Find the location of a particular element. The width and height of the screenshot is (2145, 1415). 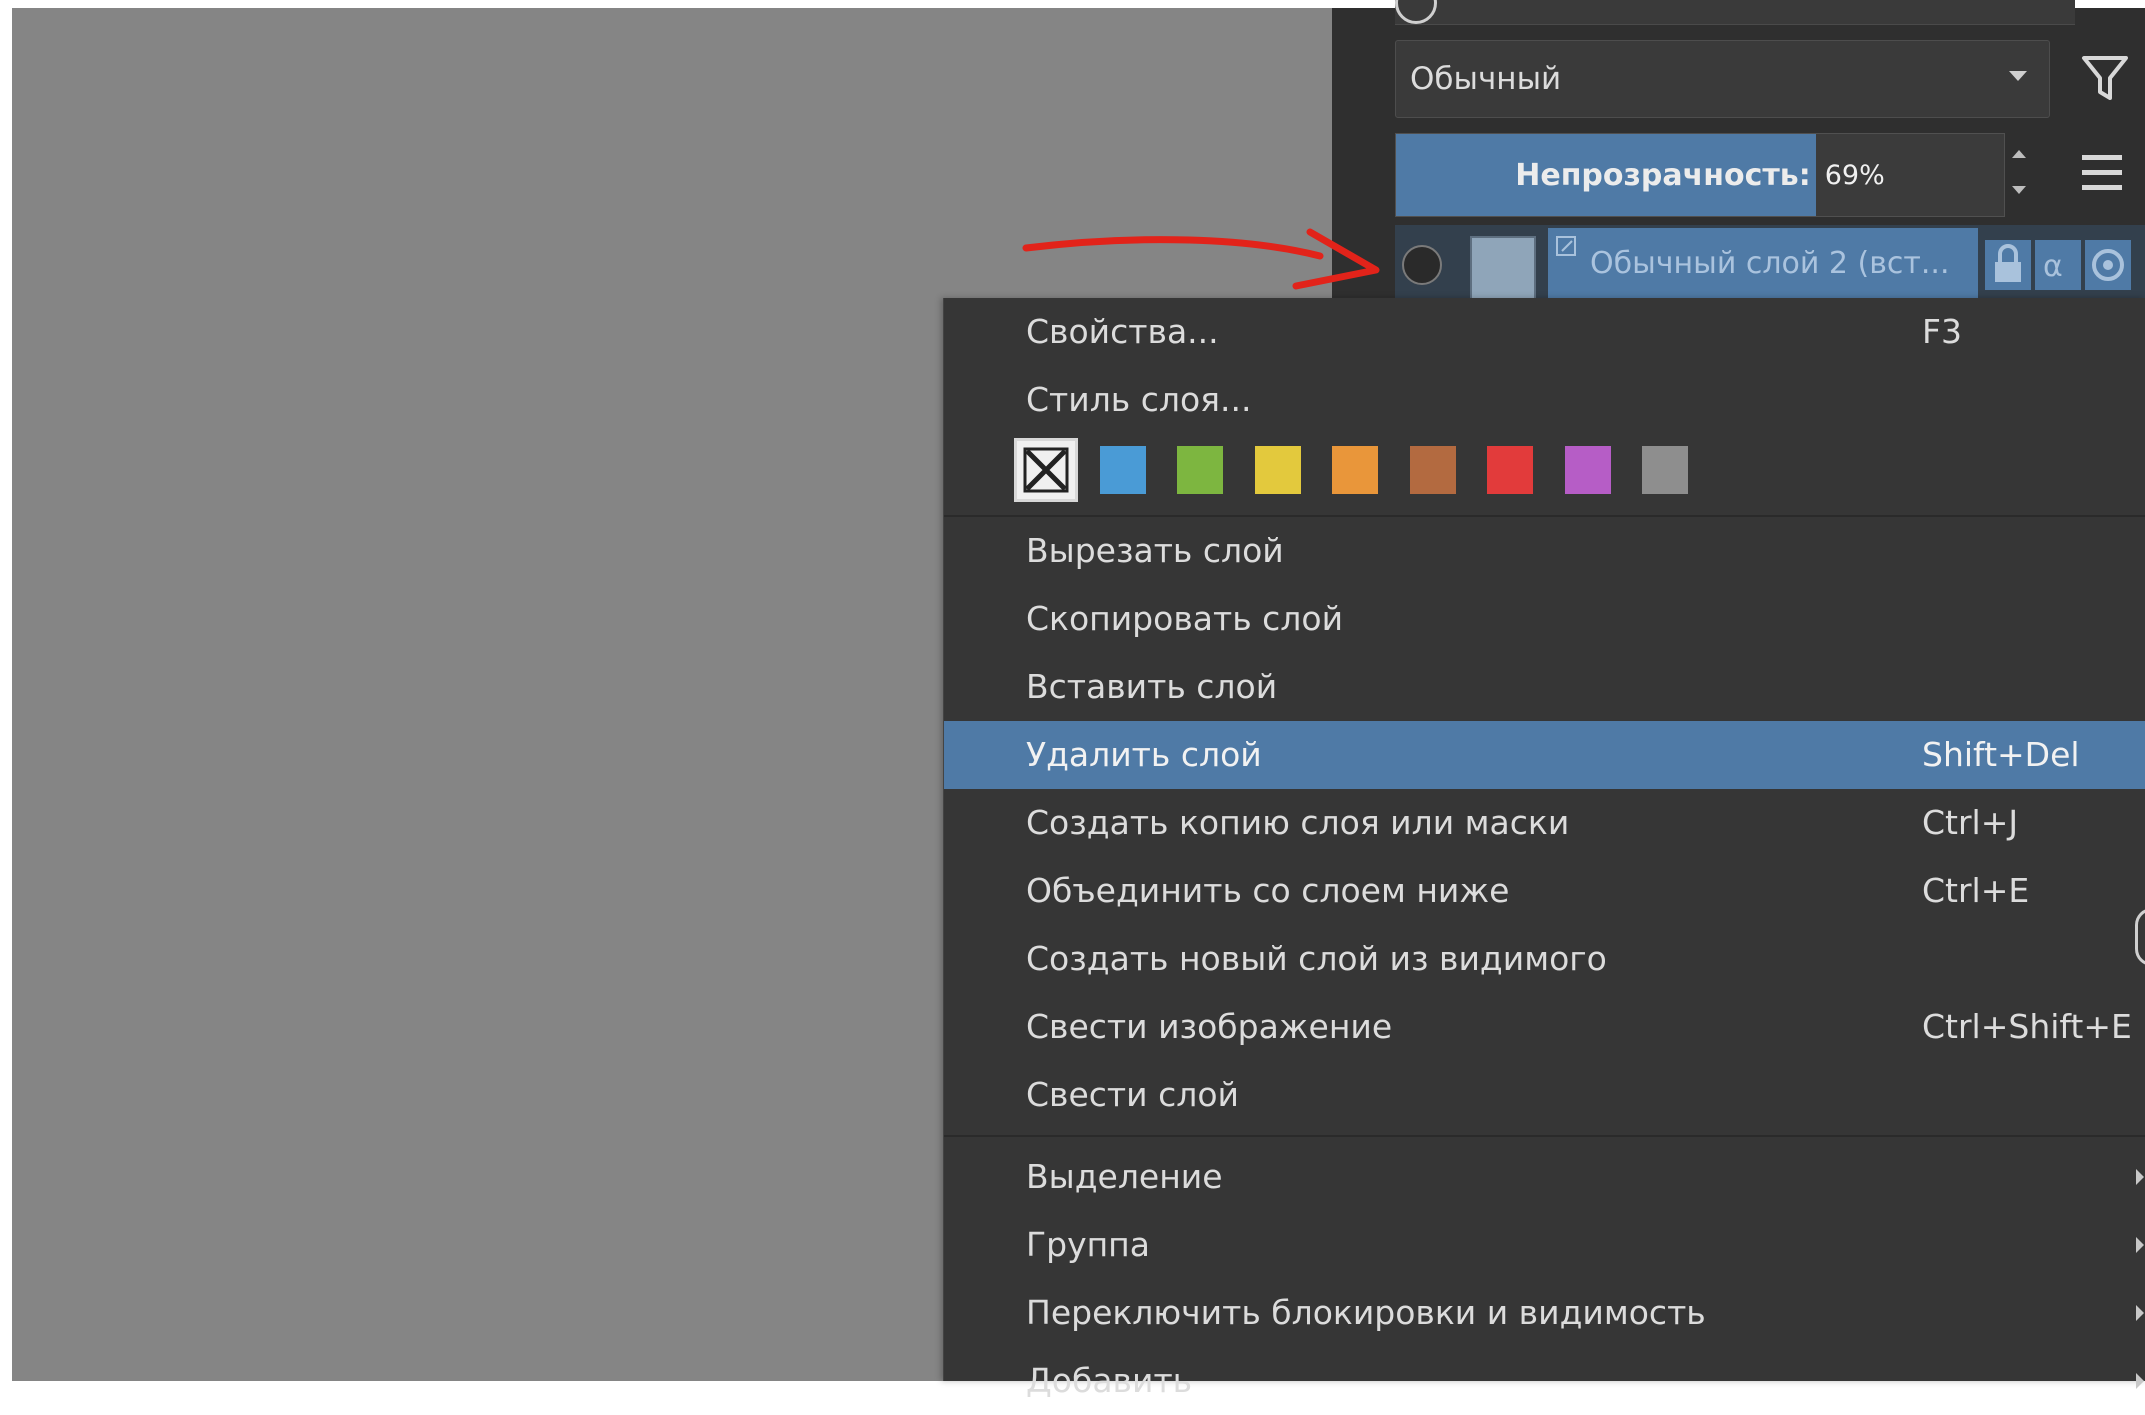

menu-item: Удалить слой Shift+Del is located at coordinates (1544, 755).